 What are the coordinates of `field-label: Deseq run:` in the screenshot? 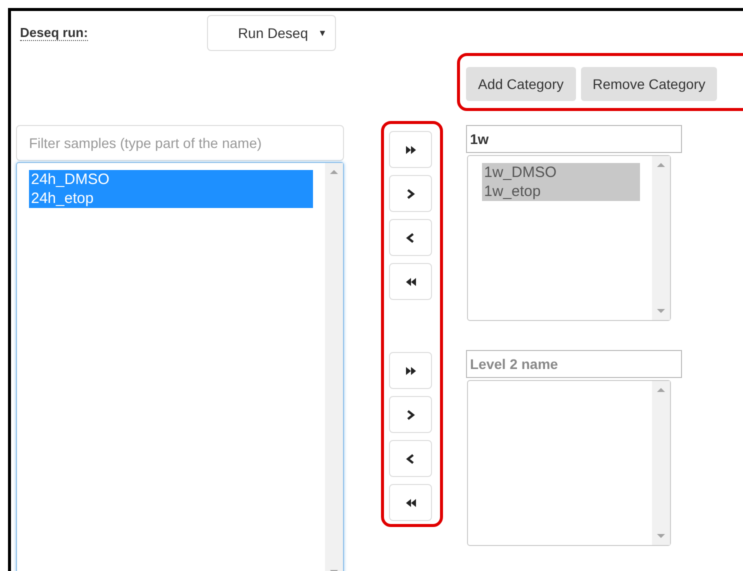 It's located at (54, 33).